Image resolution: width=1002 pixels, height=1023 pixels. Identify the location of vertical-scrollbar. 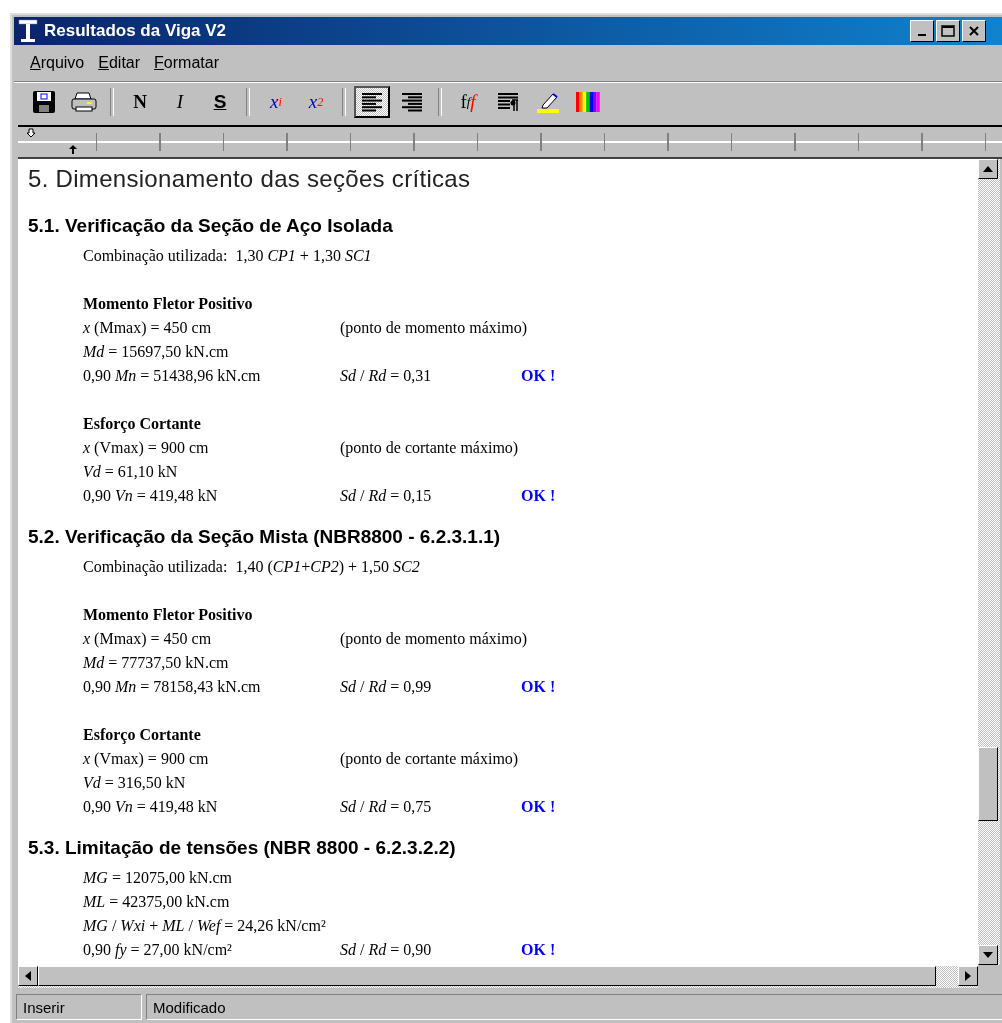
(989, 562).